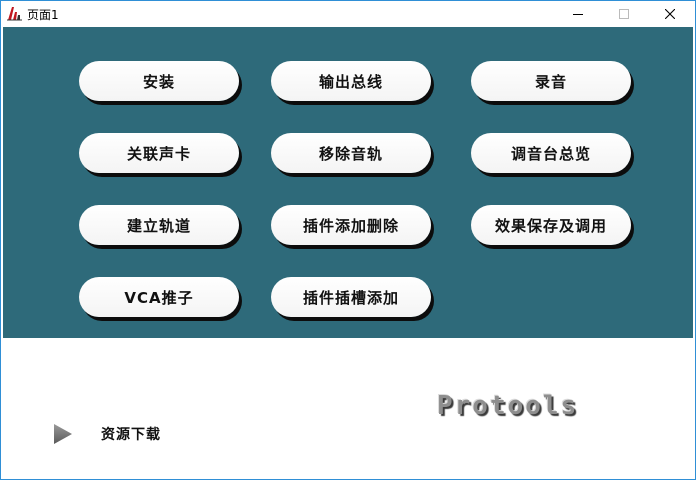 The height and width of the screenshot is (480, 696). Describe the element at coordinates (351, 153) in the screenshot. I see `remove-track-button: 移除音轨` at that location.